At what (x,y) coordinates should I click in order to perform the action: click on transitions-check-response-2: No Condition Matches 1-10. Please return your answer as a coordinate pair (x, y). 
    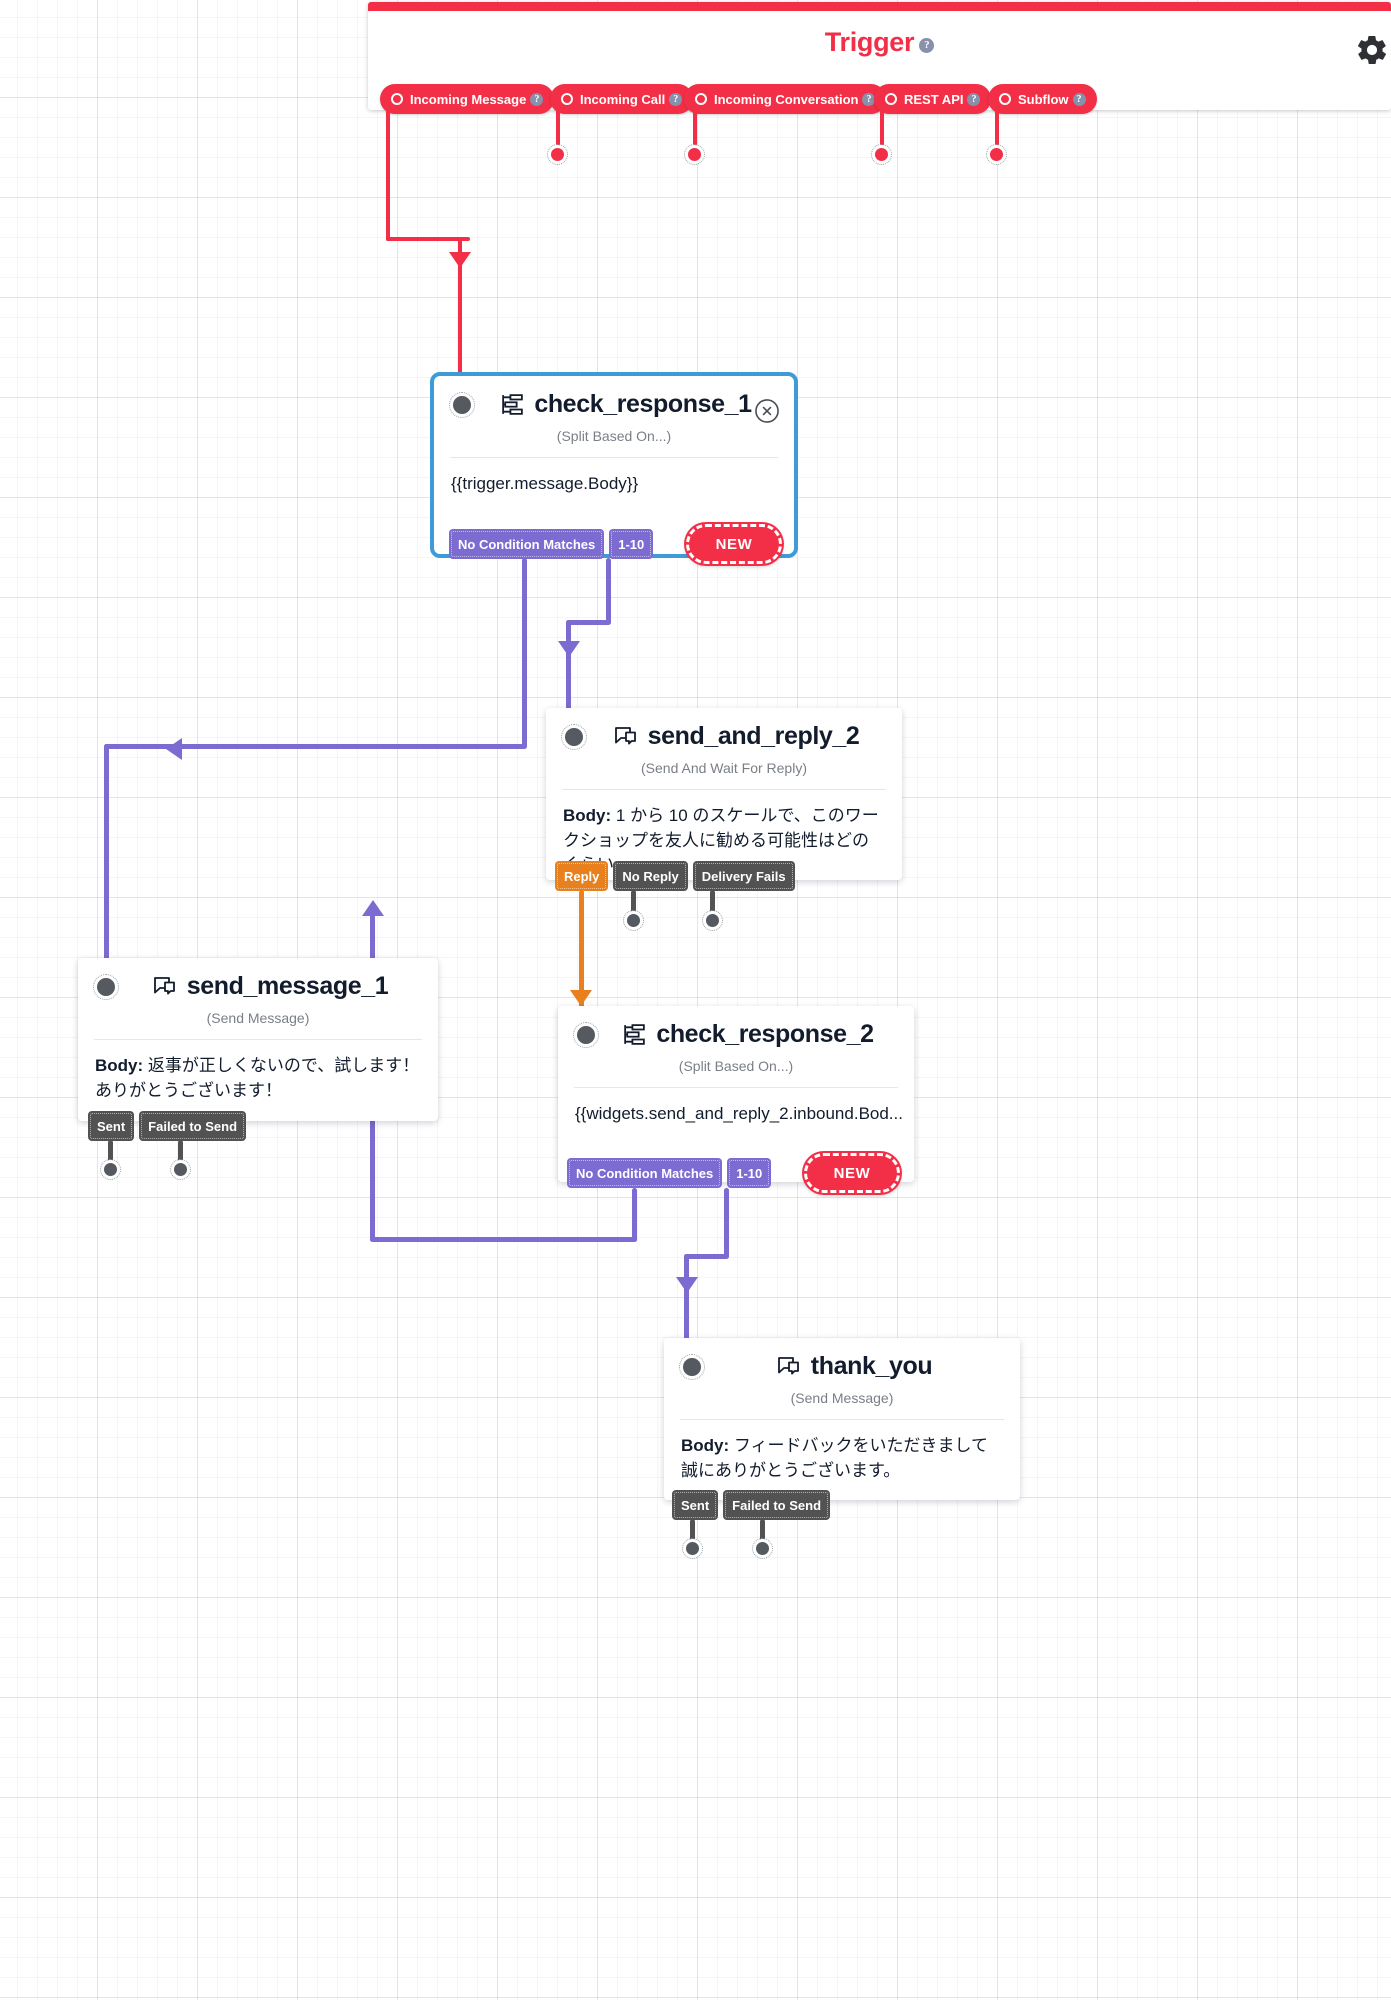
    Looking at the image, I should click on (669, 1173).